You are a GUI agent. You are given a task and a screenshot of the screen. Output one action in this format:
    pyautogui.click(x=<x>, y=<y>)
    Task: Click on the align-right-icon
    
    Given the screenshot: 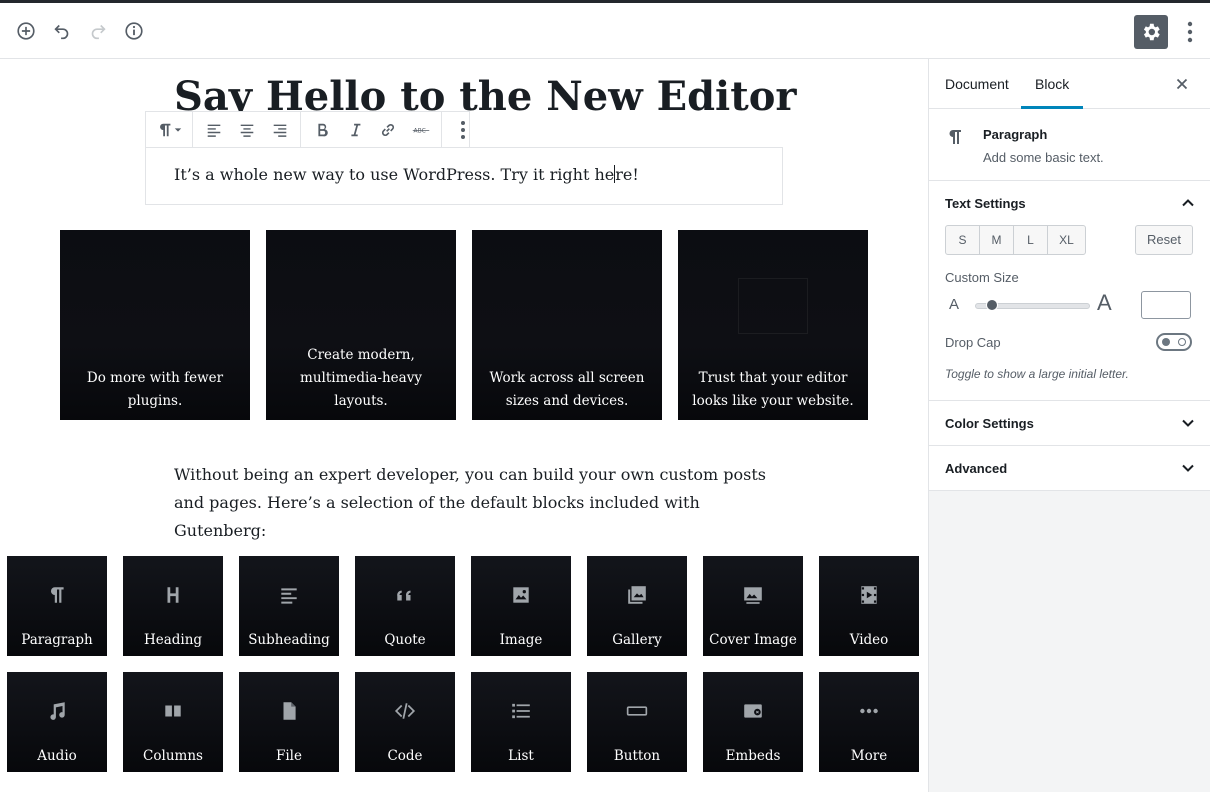 What is the action you would take?
    pyautogui.click(x=279, y=130)
    